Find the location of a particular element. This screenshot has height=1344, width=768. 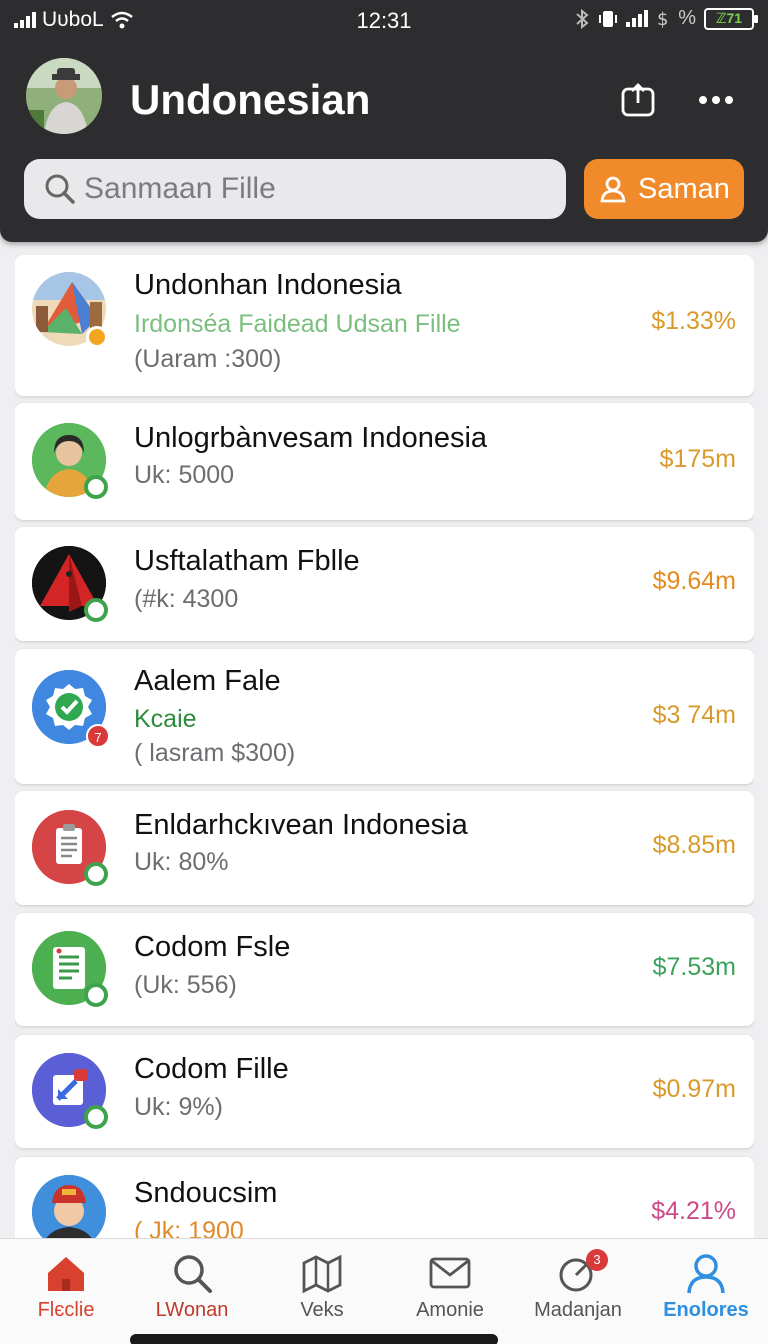

item-meta: (Uaram :300) is located at coordinates (208, 359).